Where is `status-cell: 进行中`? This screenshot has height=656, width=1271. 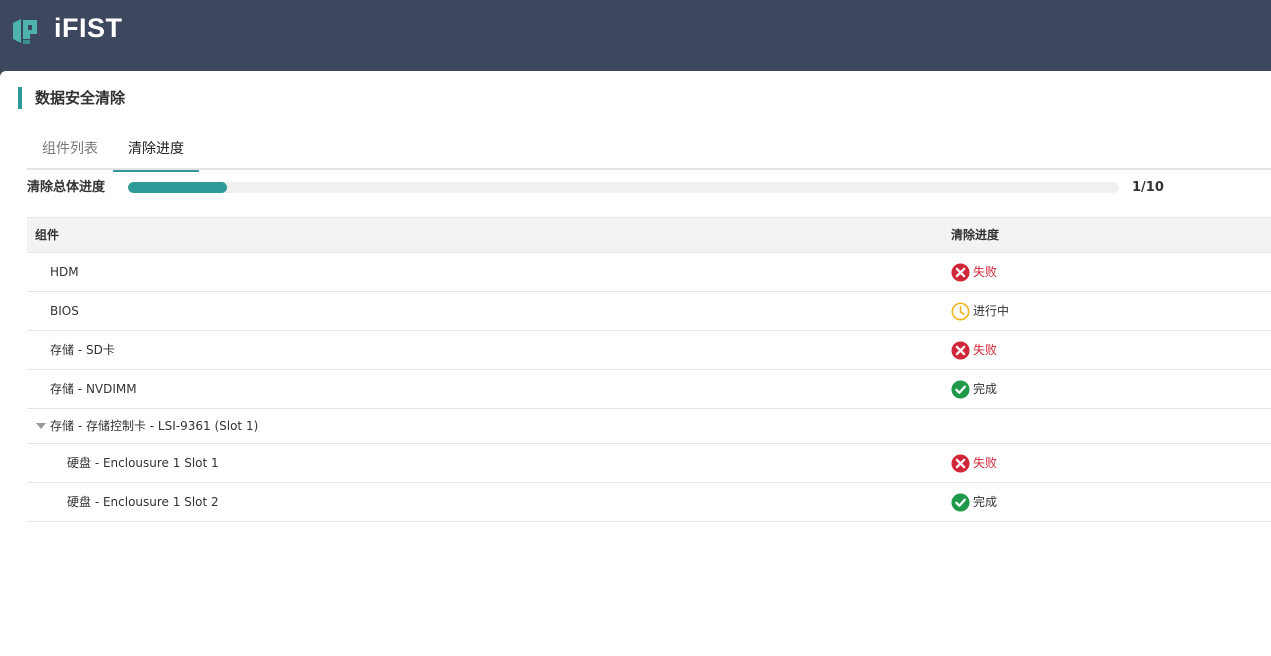 status-cell: 进行中 is located at coordinates (980, 311).